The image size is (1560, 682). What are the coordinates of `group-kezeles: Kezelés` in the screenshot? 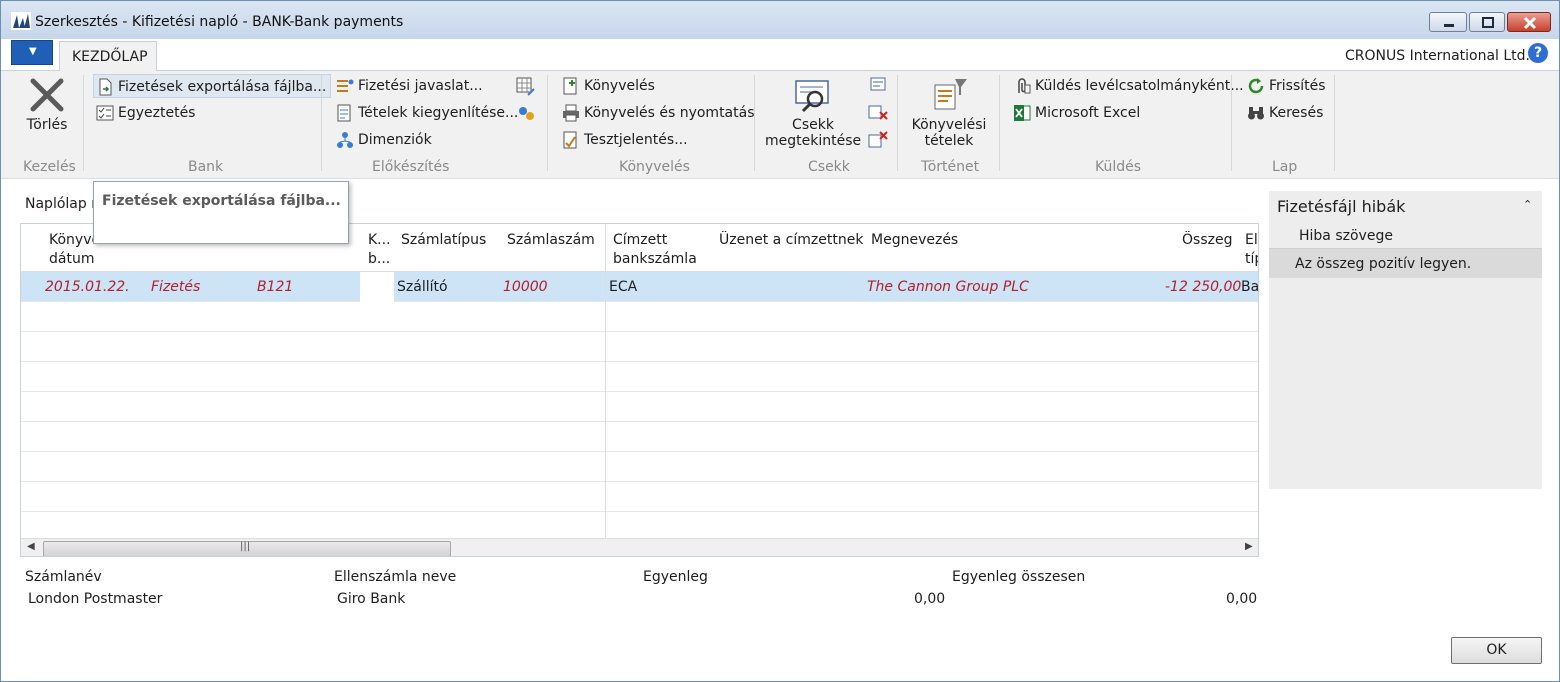 It's located at (49, 167).